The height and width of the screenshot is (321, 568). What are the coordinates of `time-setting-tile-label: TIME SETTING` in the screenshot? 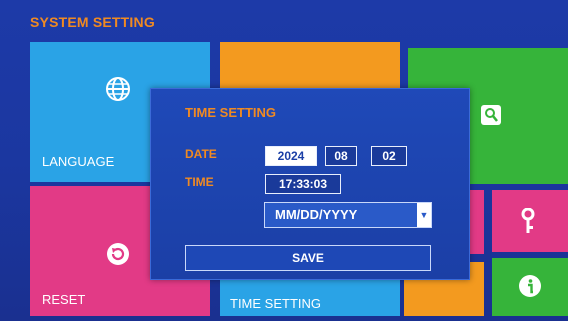 It's located at (275, 303).